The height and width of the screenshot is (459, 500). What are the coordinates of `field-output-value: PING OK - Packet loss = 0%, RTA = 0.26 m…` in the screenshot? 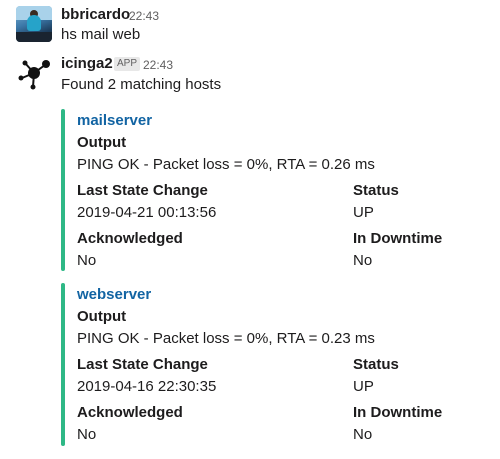 It's located at (226, 164).